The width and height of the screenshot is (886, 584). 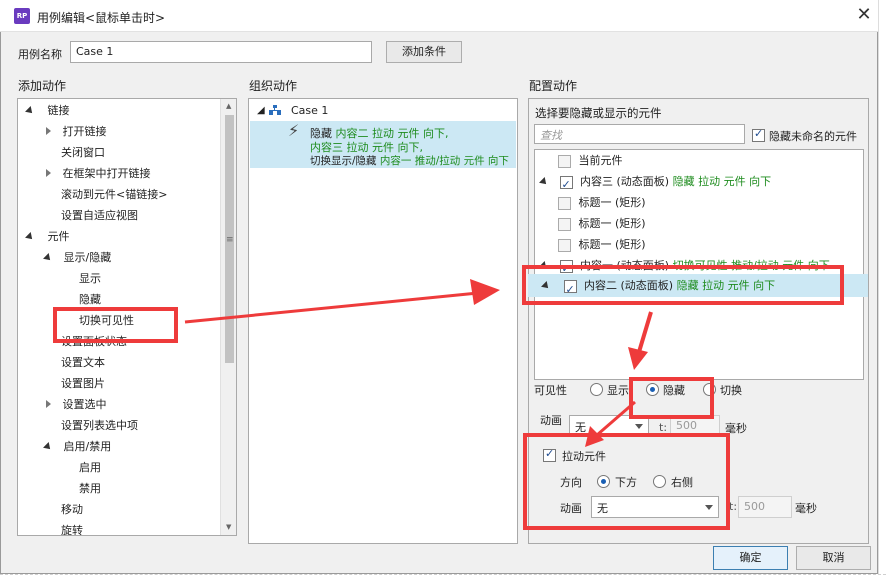 I want to click on arrow-to-pull-widget, so click(x=616, y=418).